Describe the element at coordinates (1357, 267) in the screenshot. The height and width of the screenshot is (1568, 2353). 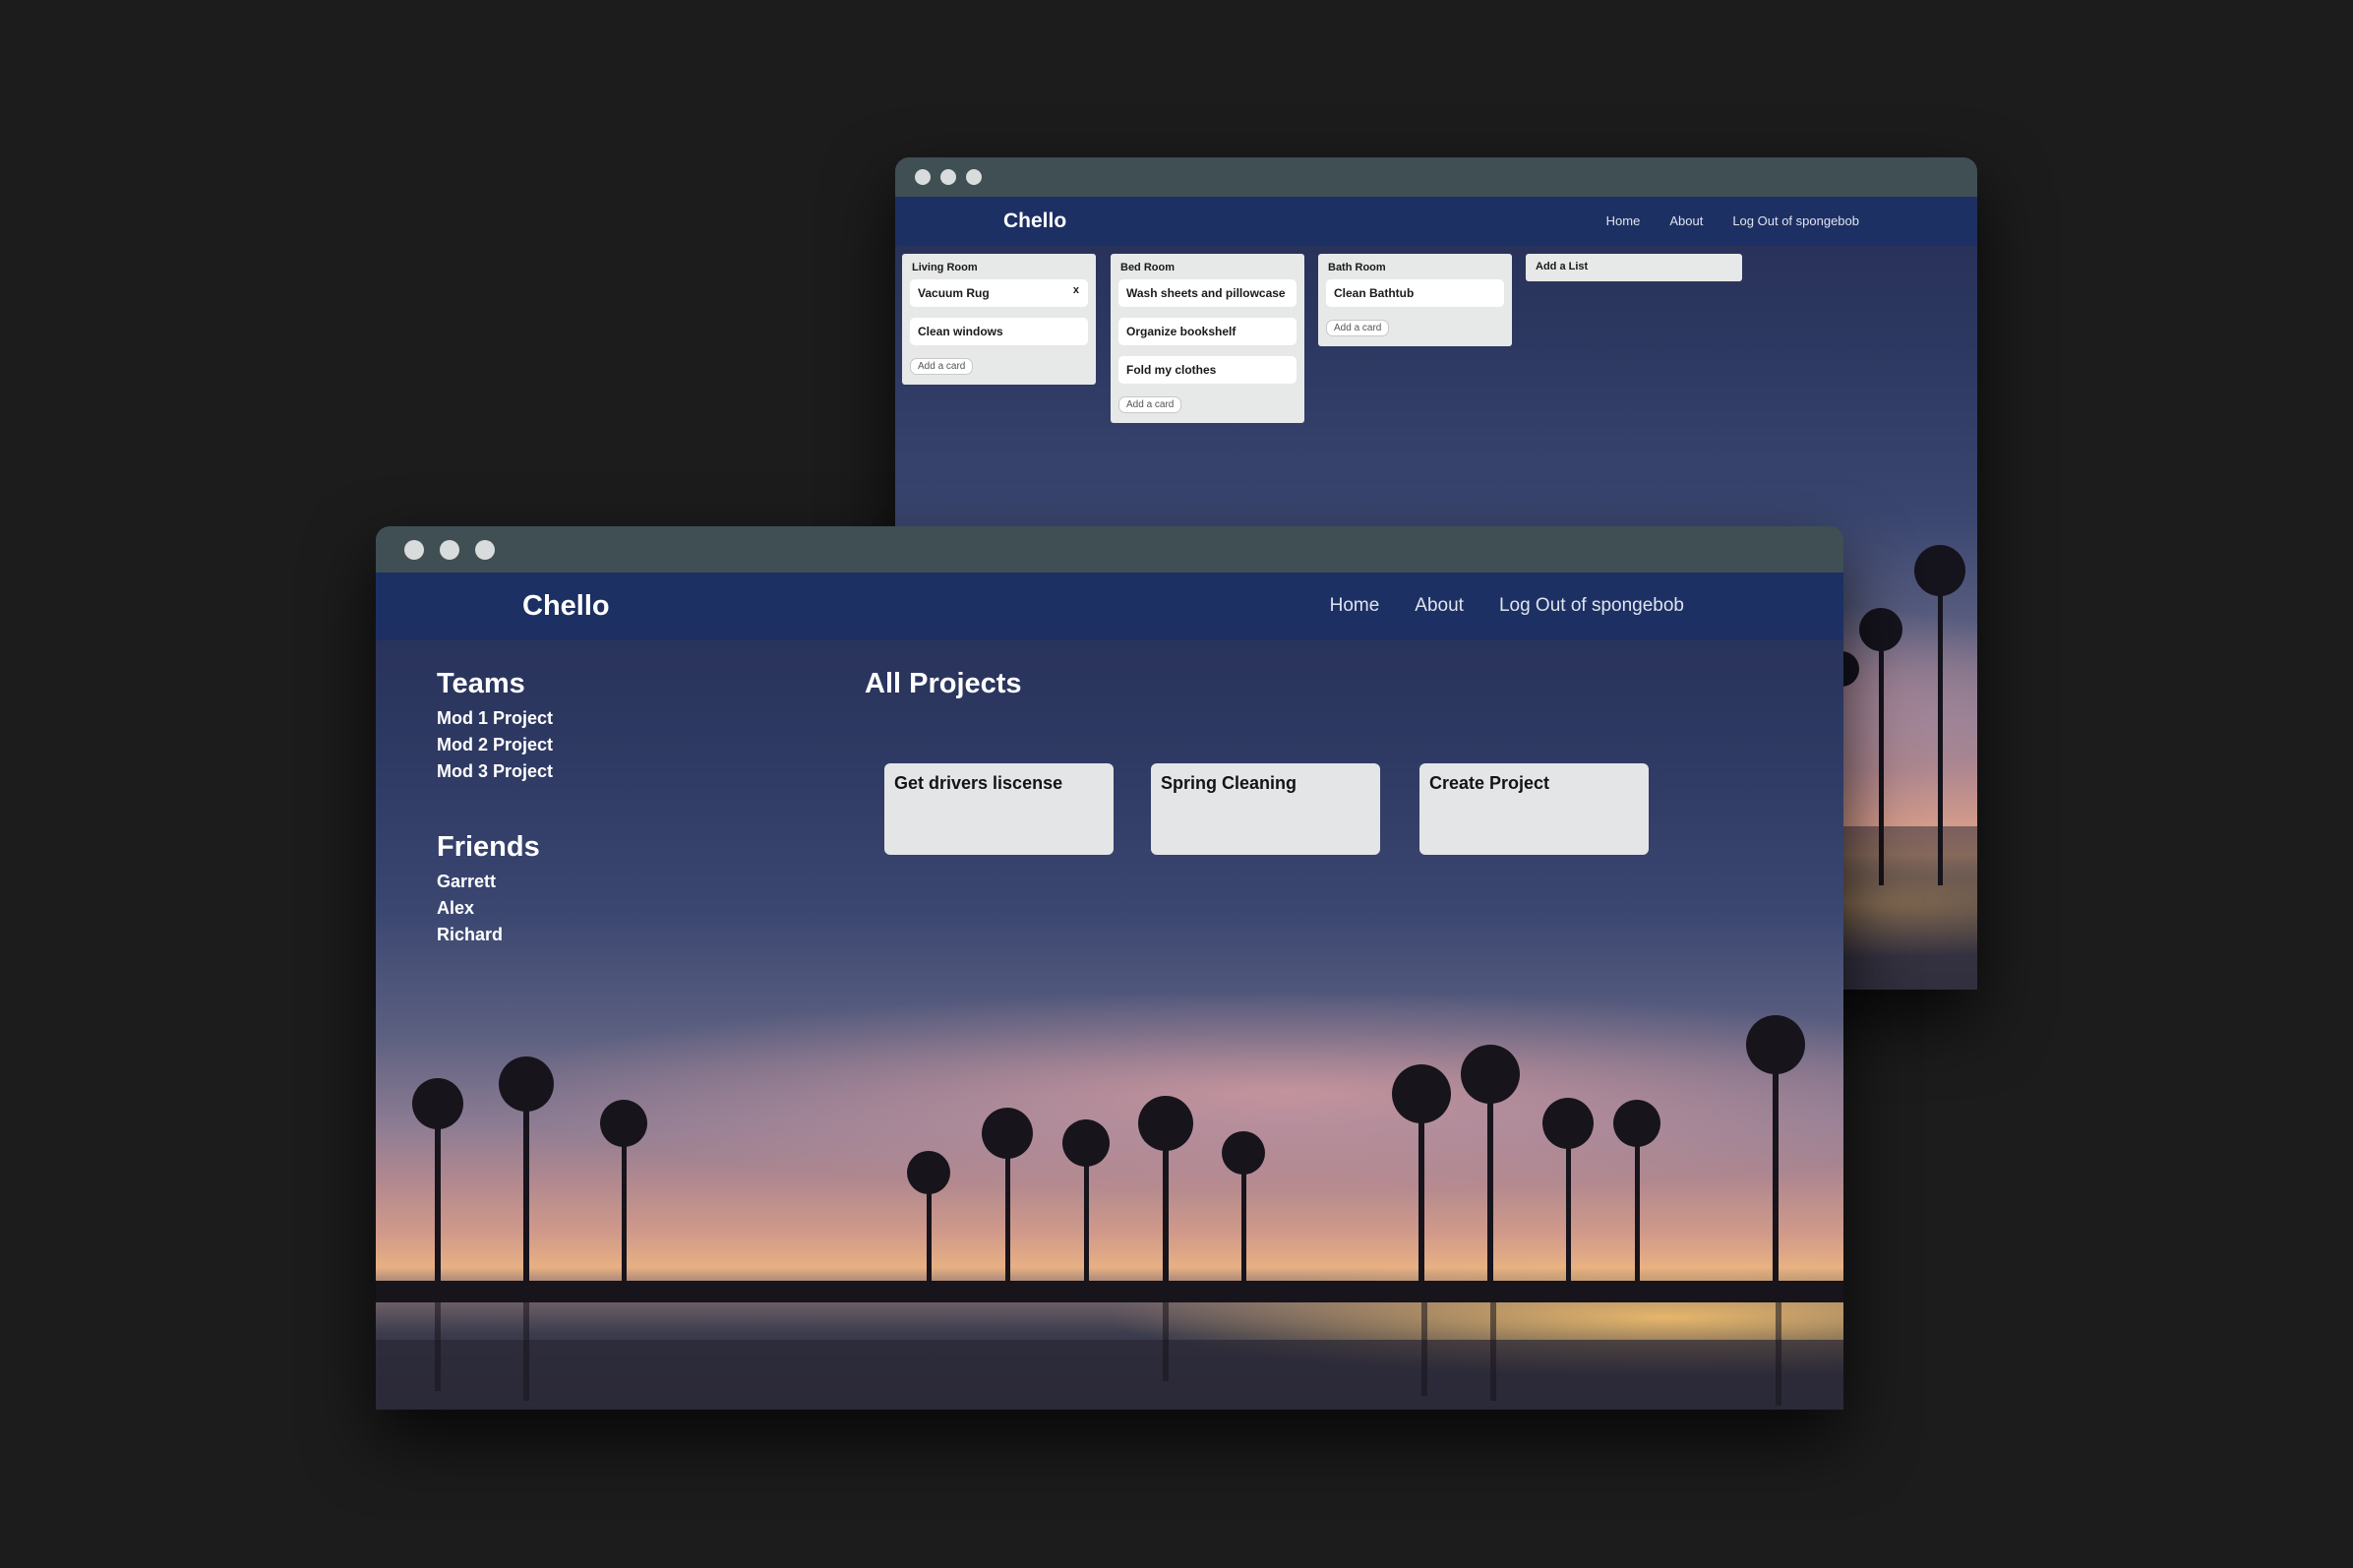
I see `list-title: Bath Room` at that location.